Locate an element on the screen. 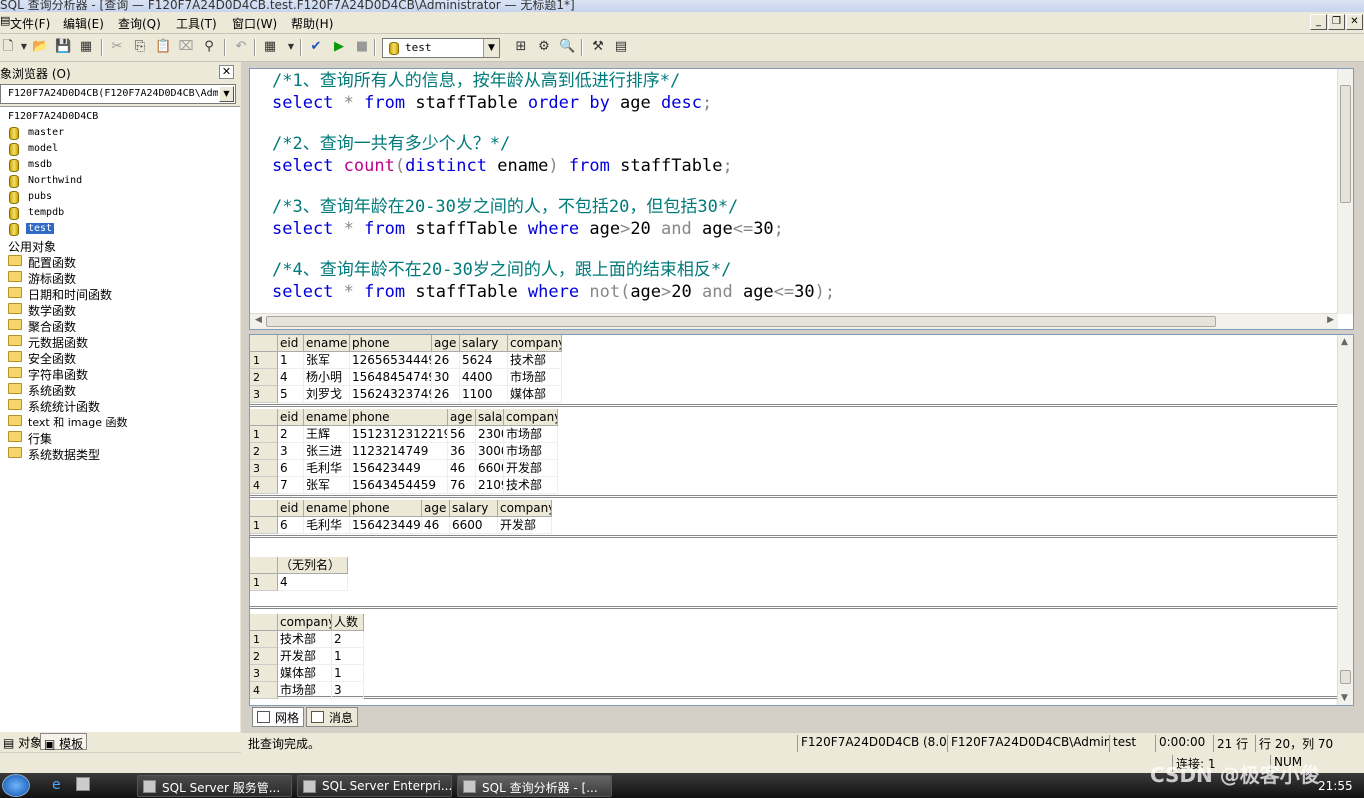 The image size is (1364, 798). table-cell: 4400 is located at coordinates (484, 377).